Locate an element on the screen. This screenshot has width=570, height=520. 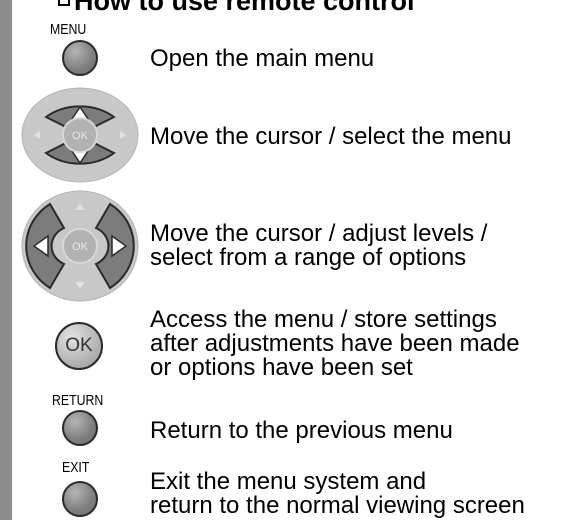
return-button-label: RETURN is located at coordinates (78, 400).